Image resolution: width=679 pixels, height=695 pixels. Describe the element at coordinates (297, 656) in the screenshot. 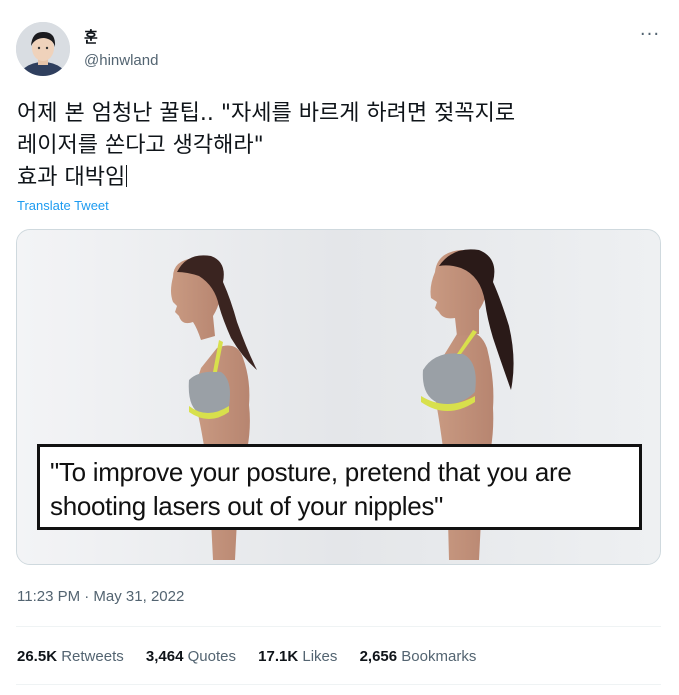

I see `likes-stat: 17.1K Likes` at that location.